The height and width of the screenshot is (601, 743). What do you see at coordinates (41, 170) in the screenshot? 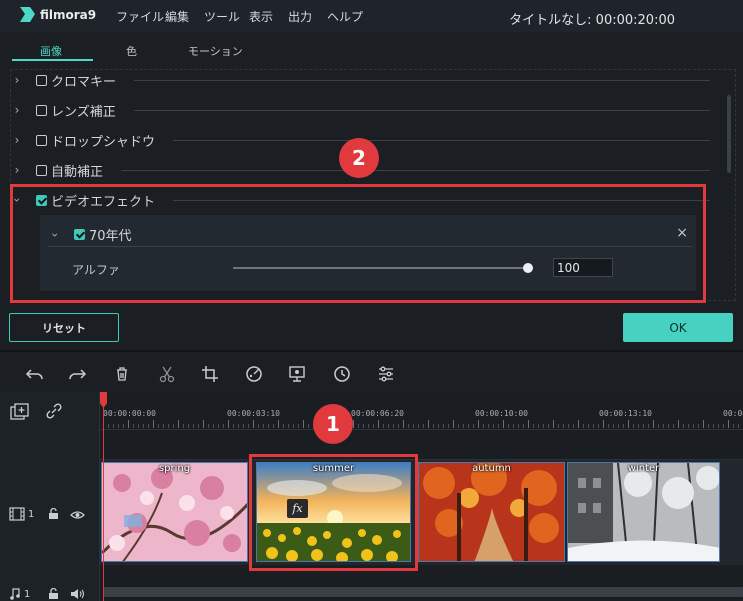
I see `auto-enhance-checkbox` at bounding box center [41, 170].